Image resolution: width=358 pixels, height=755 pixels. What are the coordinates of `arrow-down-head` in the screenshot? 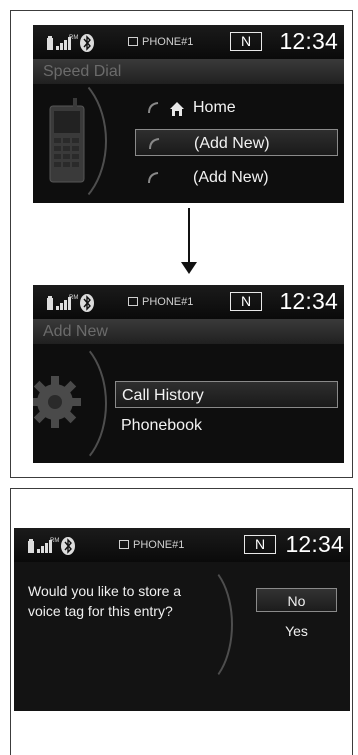 It's located at (189, 268).